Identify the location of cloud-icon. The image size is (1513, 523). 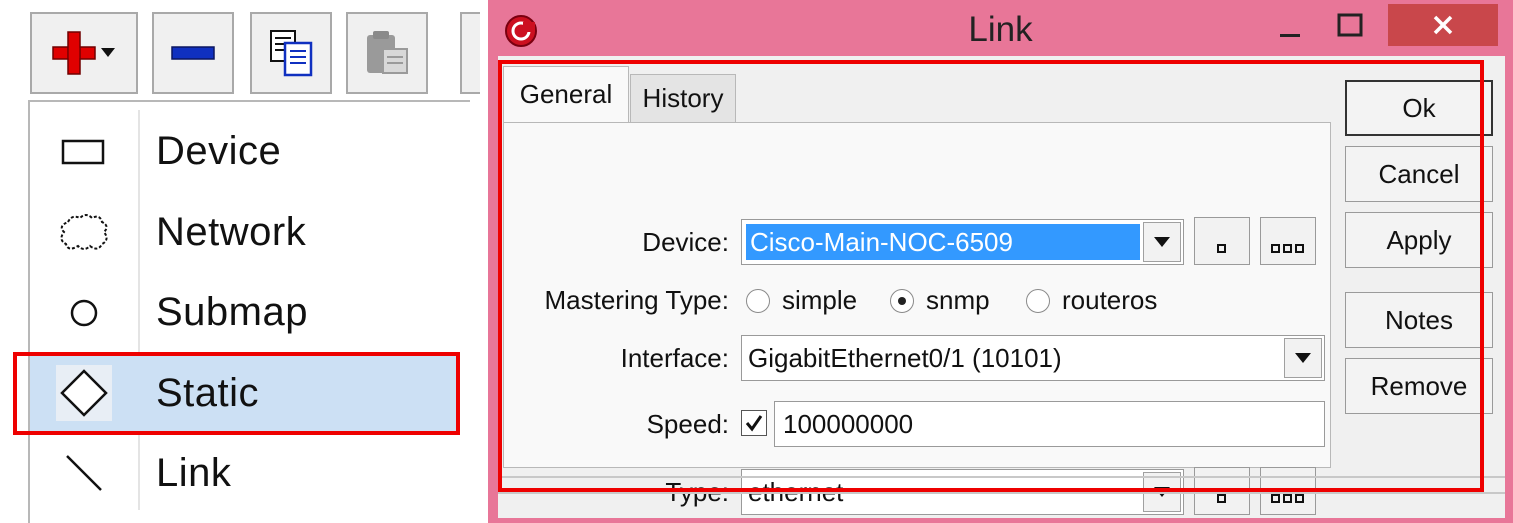
(84, 232).